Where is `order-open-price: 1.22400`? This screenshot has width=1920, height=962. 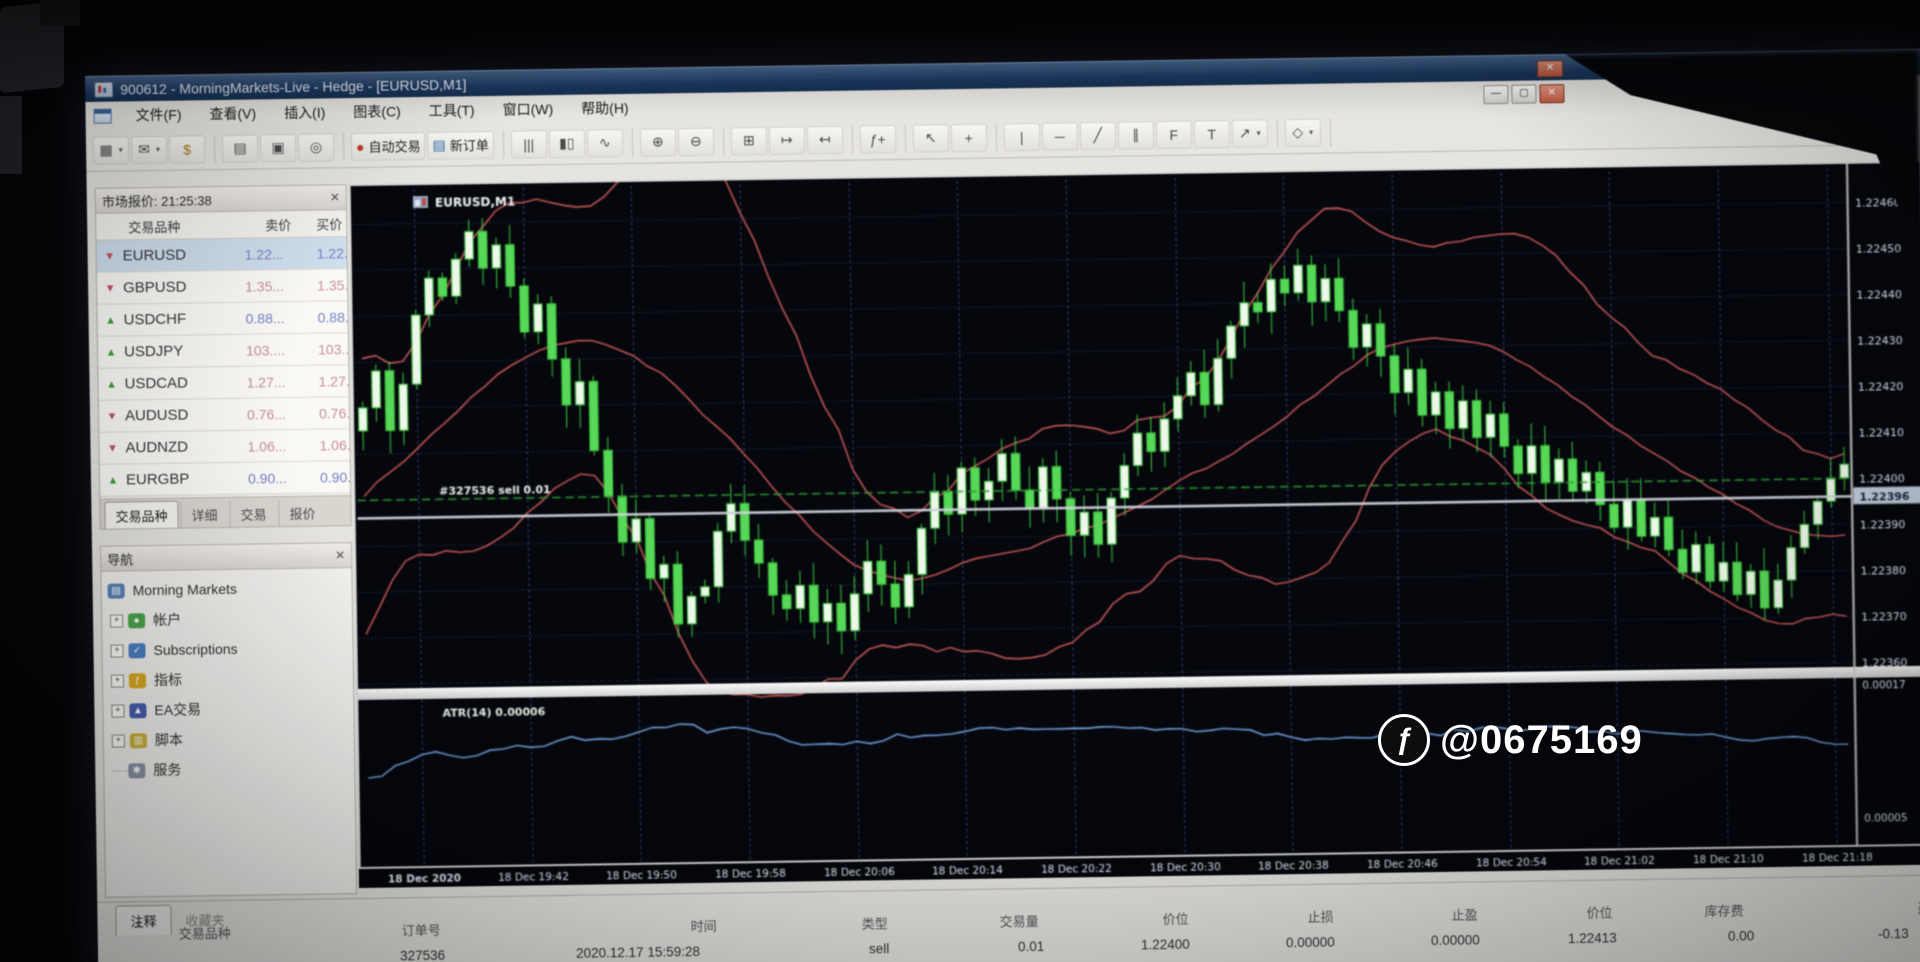
order-open-price: 1.22400 is located at coordinates (1165, 944).